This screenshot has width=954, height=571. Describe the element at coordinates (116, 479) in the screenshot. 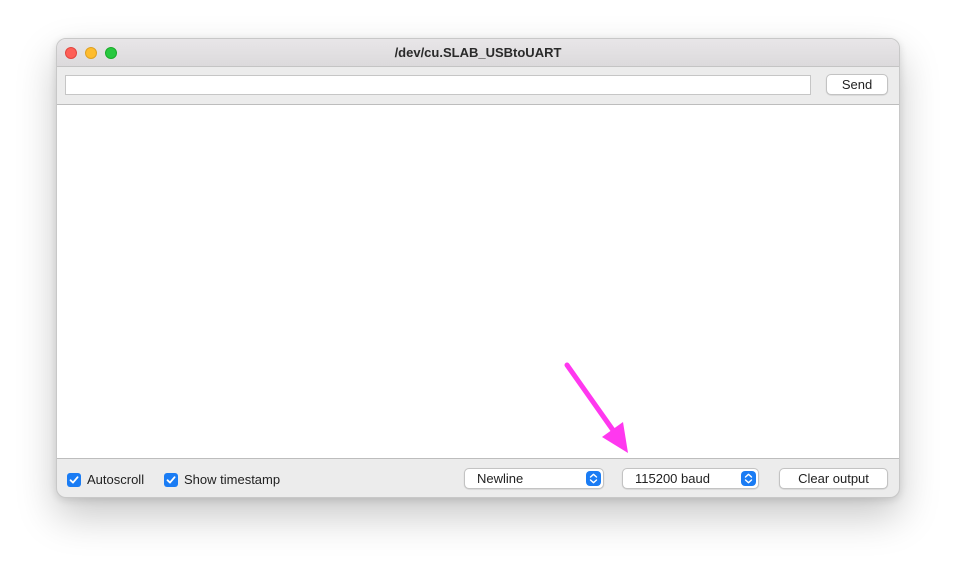

I see `autoscroll-label: Autoscroll` at that location.